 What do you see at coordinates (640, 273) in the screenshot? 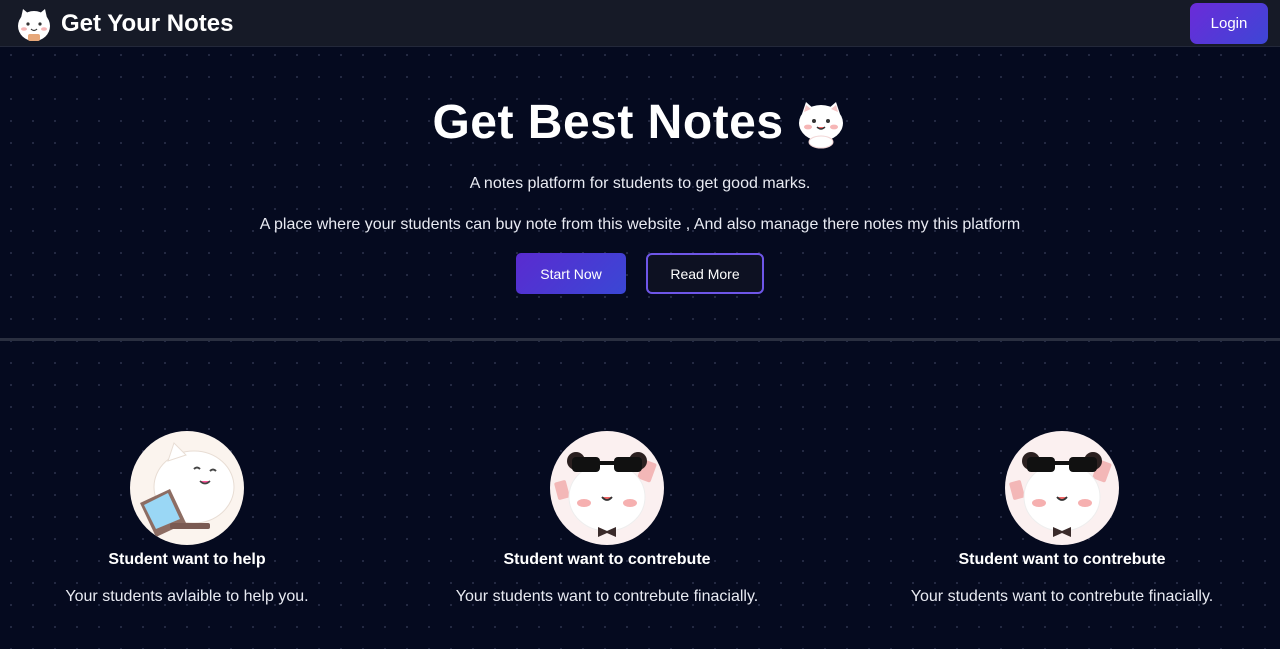
I see `hero-actions: Start Now Read More` at bounding box center [640, 273].